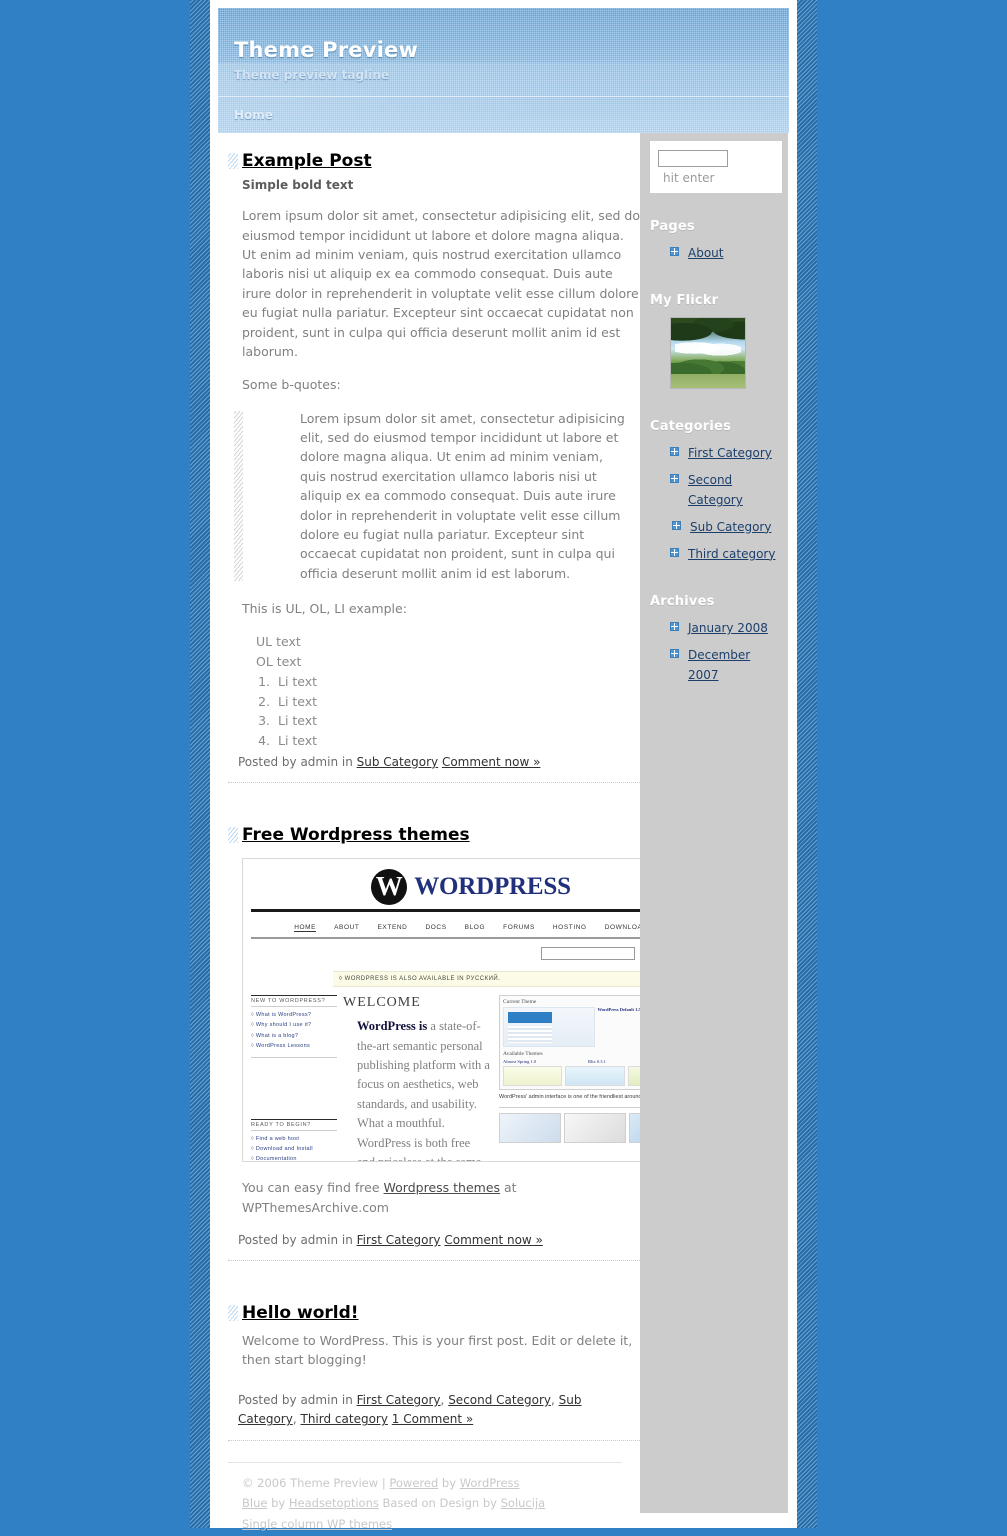  I want to click on search-widget: hit enter, so click(716, 167).